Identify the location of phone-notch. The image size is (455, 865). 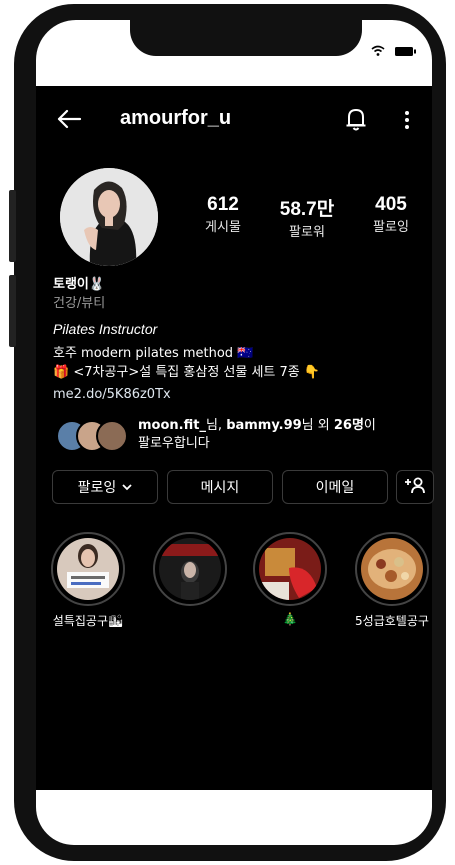
(246, 35).